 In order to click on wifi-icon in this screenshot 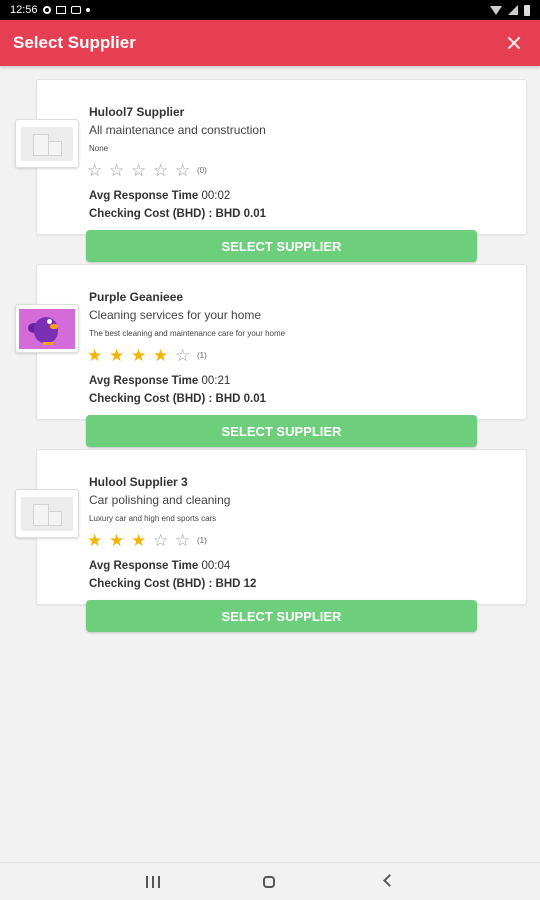, I will do `click(496, 10)`.